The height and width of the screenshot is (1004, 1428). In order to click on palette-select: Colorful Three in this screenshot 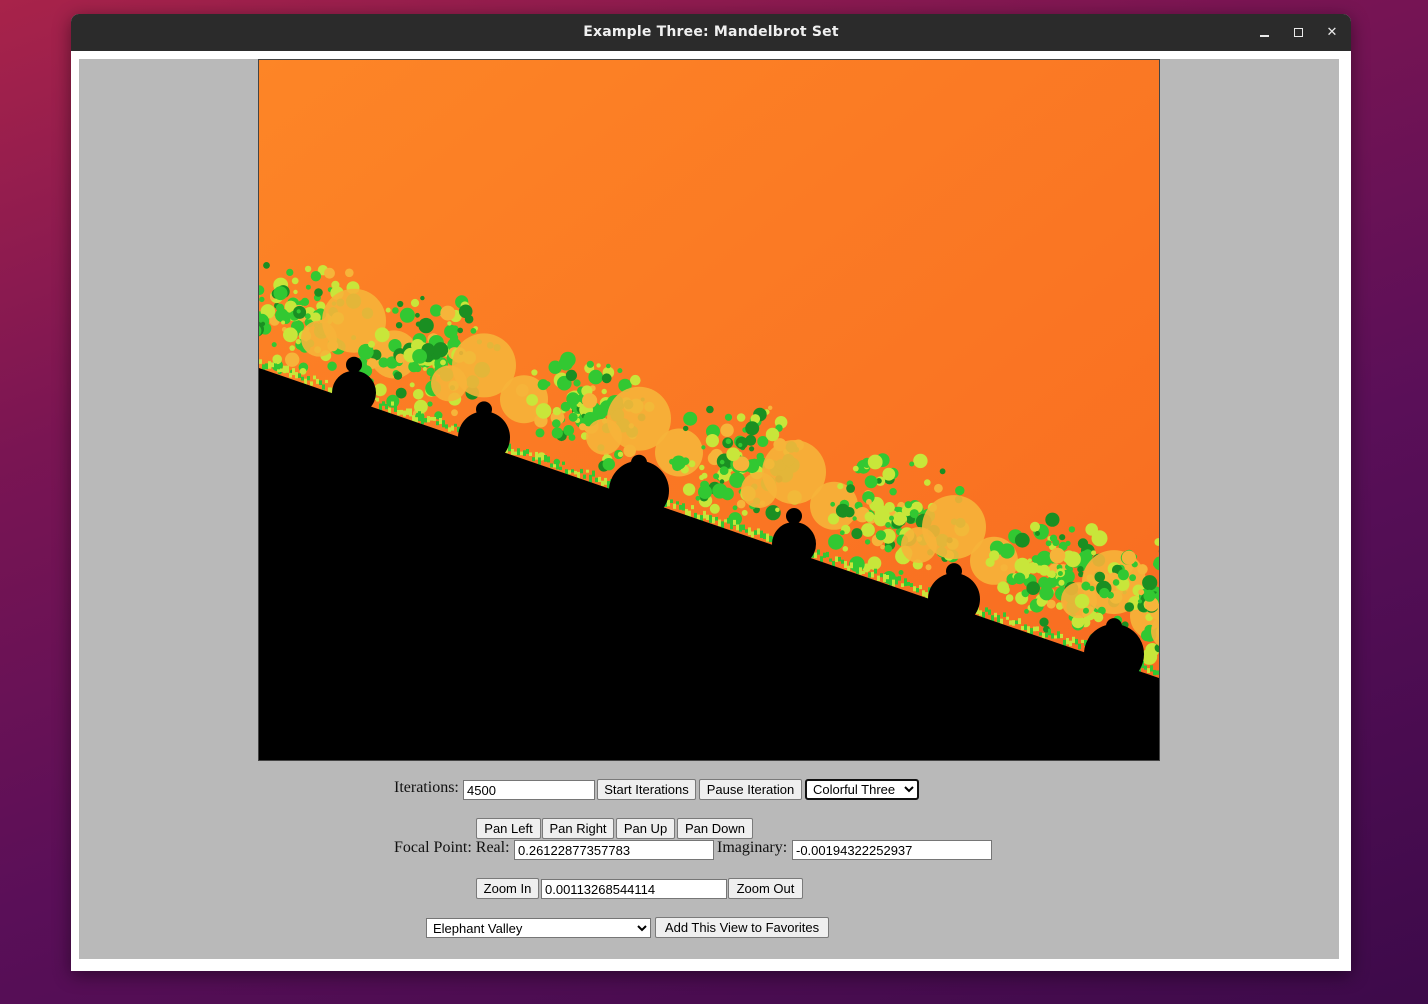, I will do `click(862, 789)`.